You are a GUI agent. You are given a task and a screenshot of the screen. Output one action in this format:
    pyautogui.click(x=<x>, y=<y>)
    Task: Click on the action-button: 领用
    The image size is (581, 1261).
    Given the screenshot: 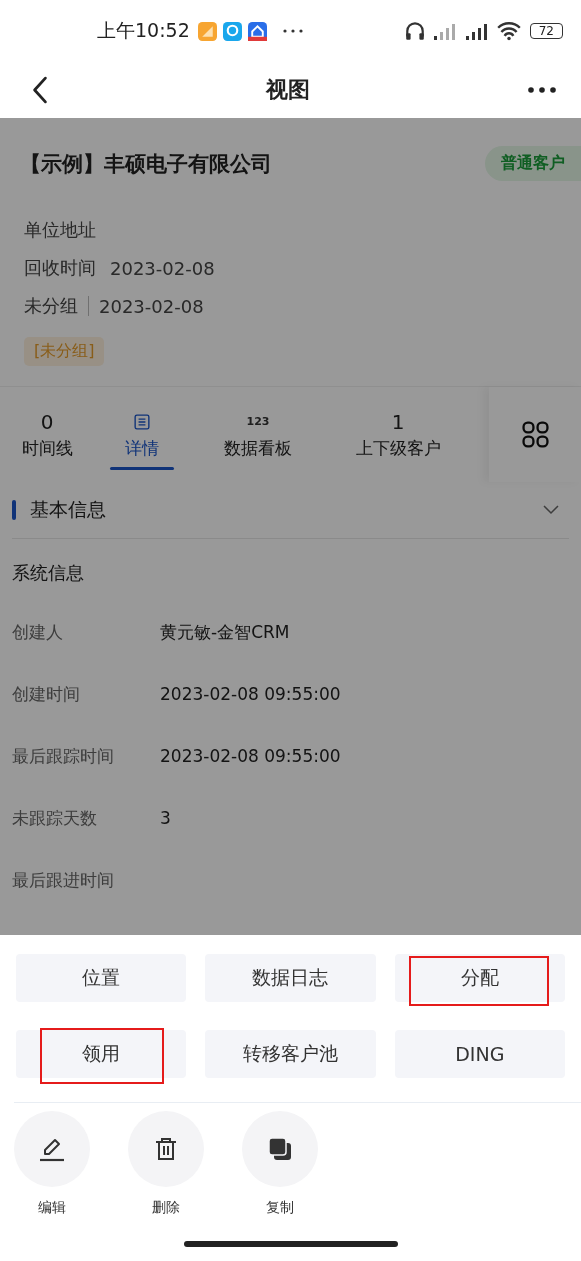 What is the action you would take?
    pyautogui.click(x=101, y=1054)
    